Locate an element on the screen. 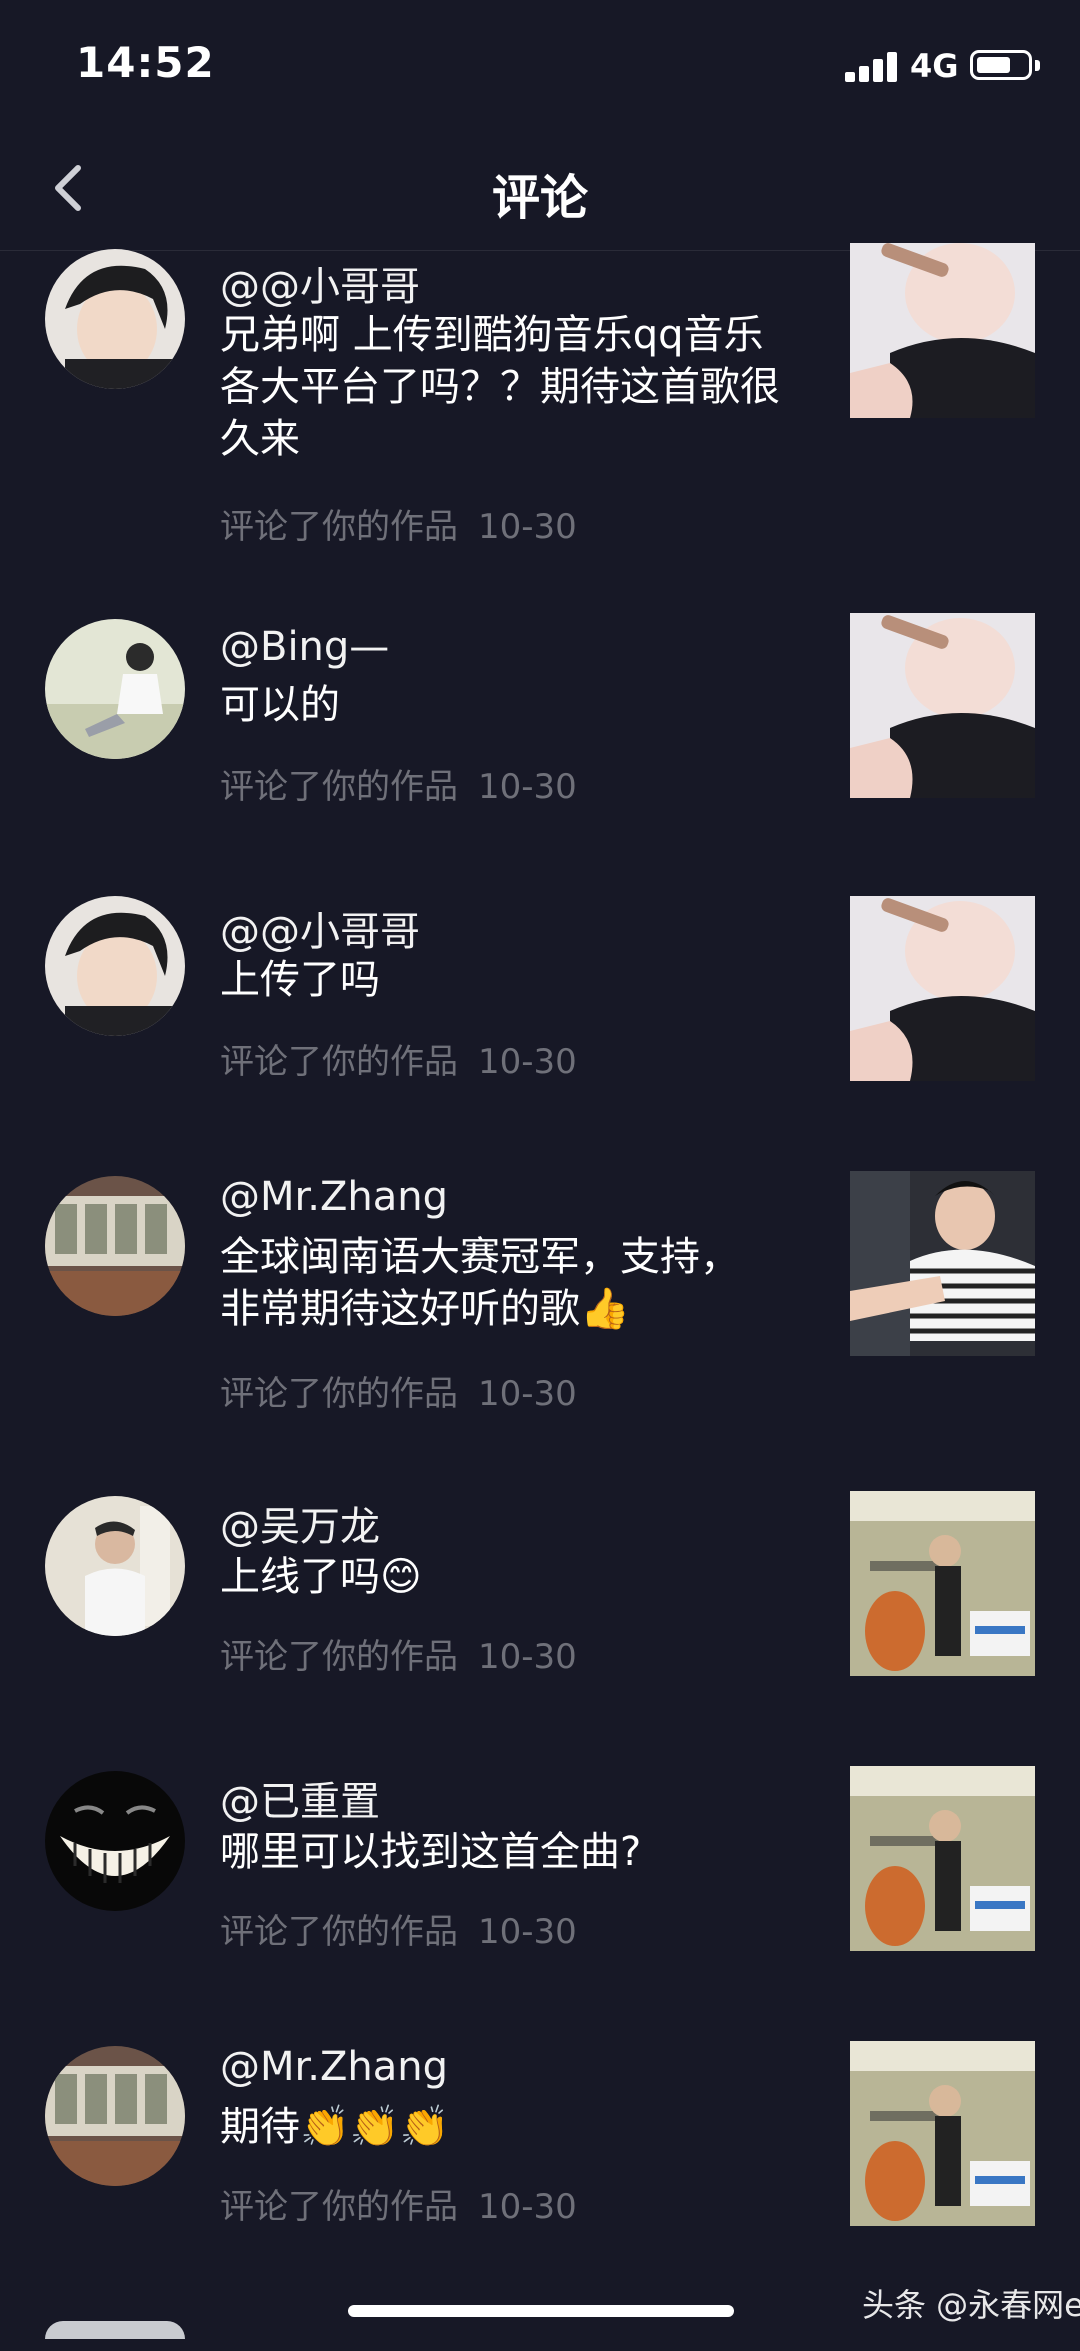  comment-item: @@小哥哥 上传了吗 评论了你的作品 10-30 is located at coordinates (540, 986).